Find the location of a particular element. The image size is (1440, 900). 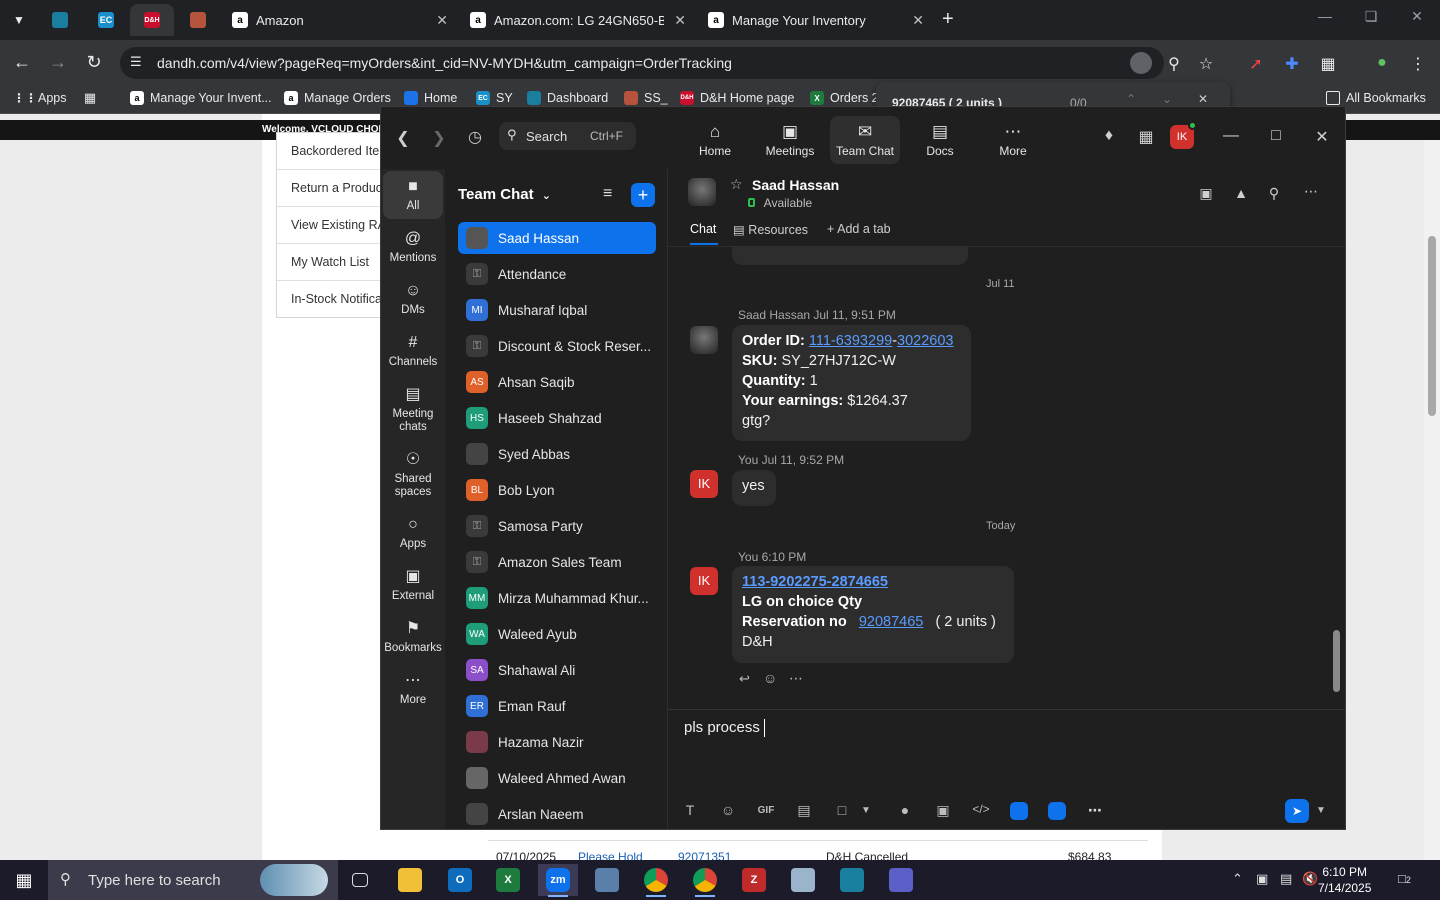

menu-view-ra: View Existing RA is located at coordinates (338, 225).